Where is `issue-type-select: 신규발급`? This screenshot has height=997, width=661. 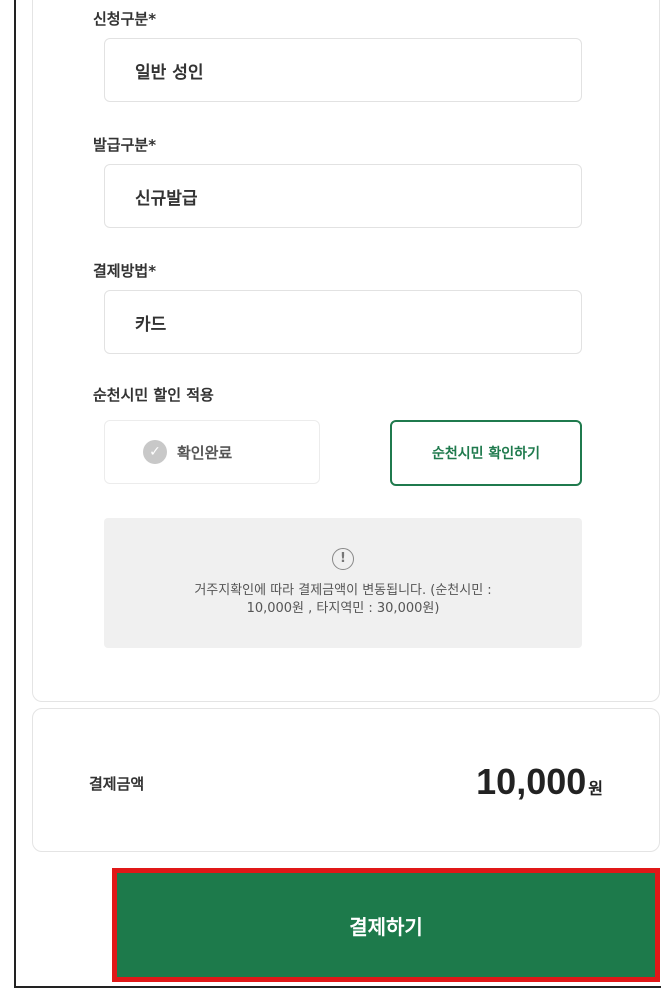
issue-type-select: 신규발급 is located at coordinates (343, 196).